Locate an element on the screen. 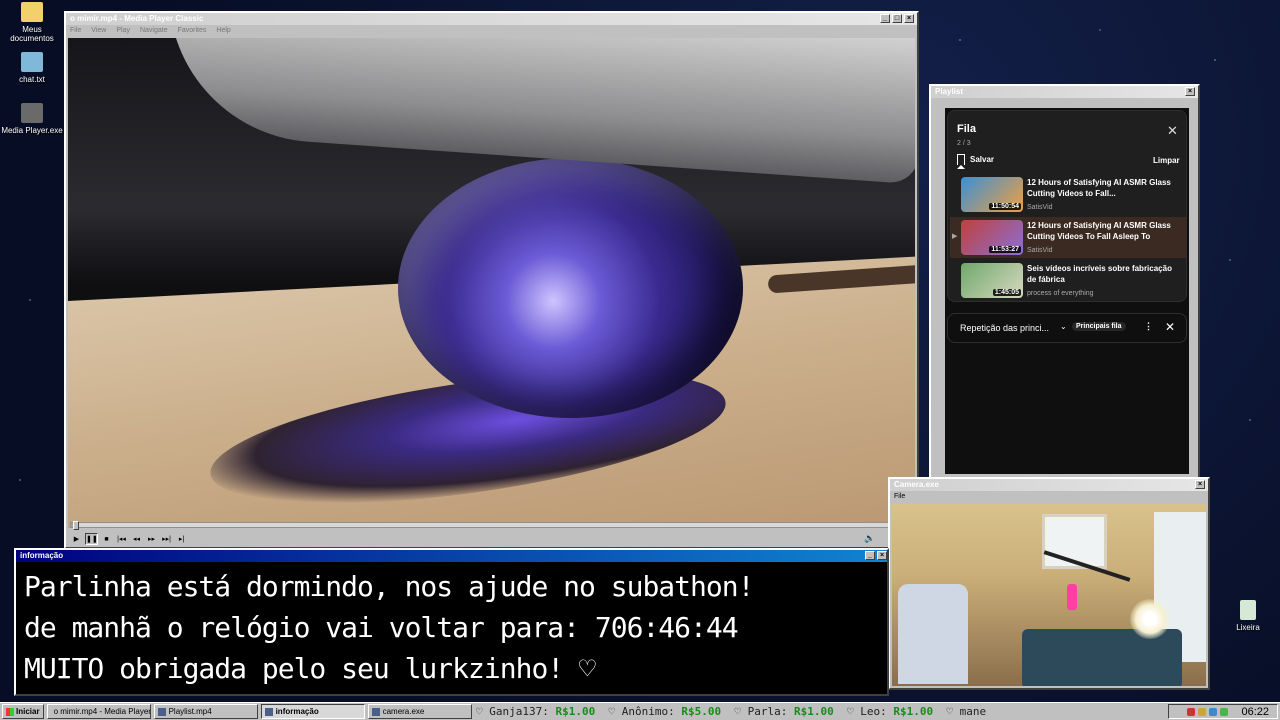 The width and height of the screenshot is (1280, 720). info-line: MUITO obrigada pelo seu lurkzinho! ♡ is located at coordinates (310, 668).